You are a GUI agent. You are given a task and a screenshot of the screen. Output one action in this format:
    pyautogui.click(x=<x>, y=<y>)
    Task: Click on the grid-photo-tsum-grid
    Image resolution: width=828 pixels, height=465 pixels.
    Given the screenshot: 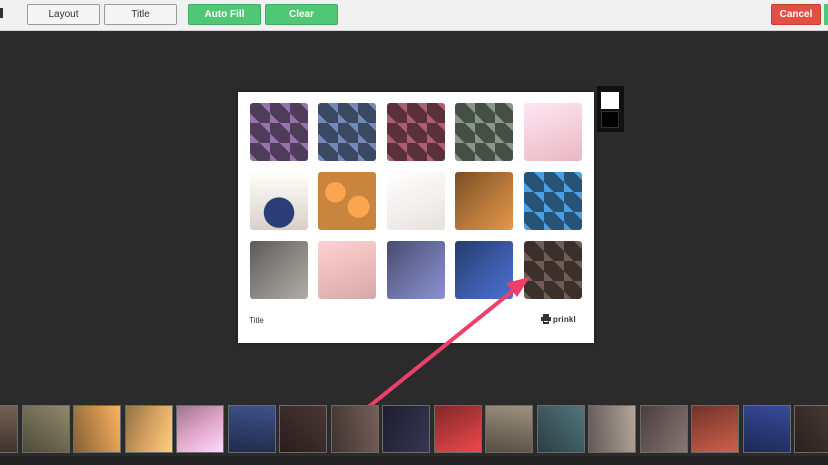 What is the action you would take?
    pyautogui.click(x=553, y=201)
    